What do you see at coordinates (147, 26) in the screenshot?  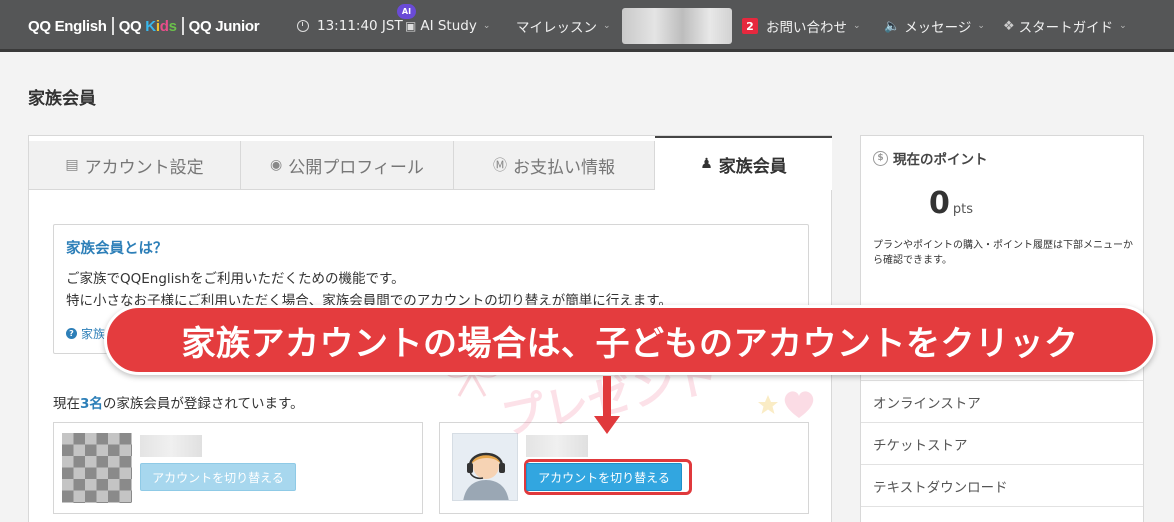 I see `logo-qq-kids: QQ Kids` at bounding box center [147, 26].